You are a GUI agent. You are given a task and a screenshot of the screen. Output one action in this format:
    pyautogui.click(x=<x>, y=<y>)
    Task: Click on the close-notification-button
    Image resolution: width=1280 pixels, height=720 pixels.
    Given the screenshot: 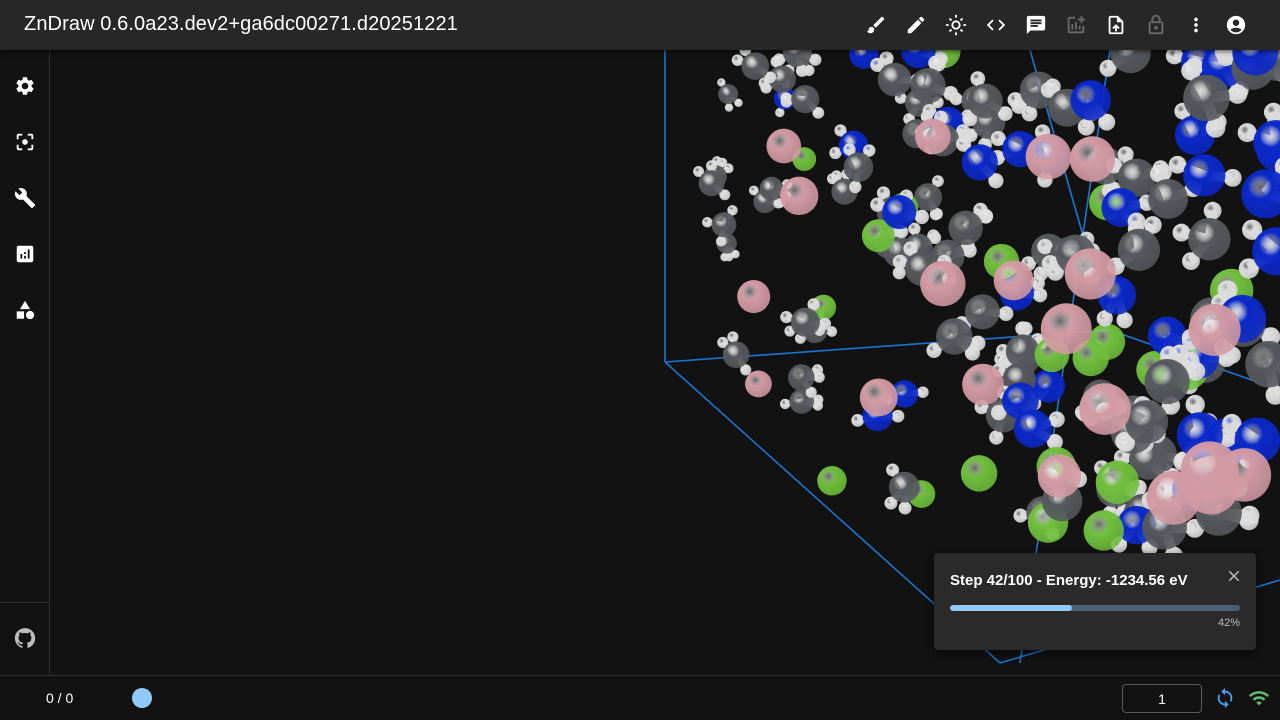 What is the action you would take?
    pyautogui.click(x=1234, y=576)
    